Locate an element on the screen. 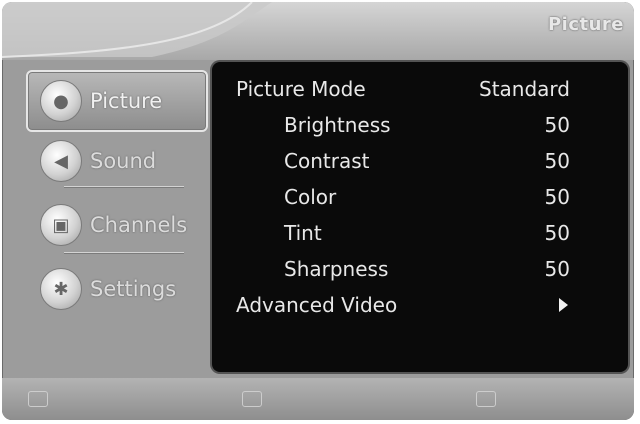 The width and height of the screenshot is (640, 424). channels-icon: ▣ is located at coordinates (61, 225).